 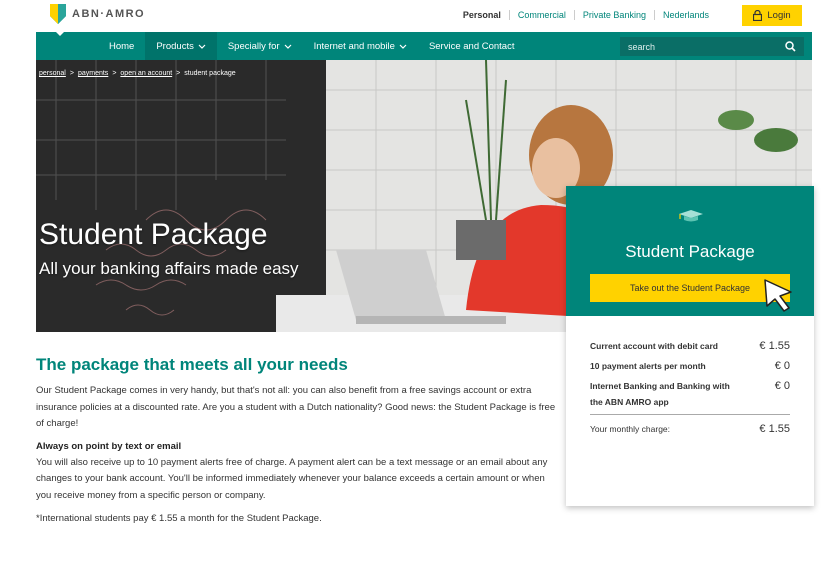 I want to click on breadcrumb-current: student package, so click(x=210, y=73).